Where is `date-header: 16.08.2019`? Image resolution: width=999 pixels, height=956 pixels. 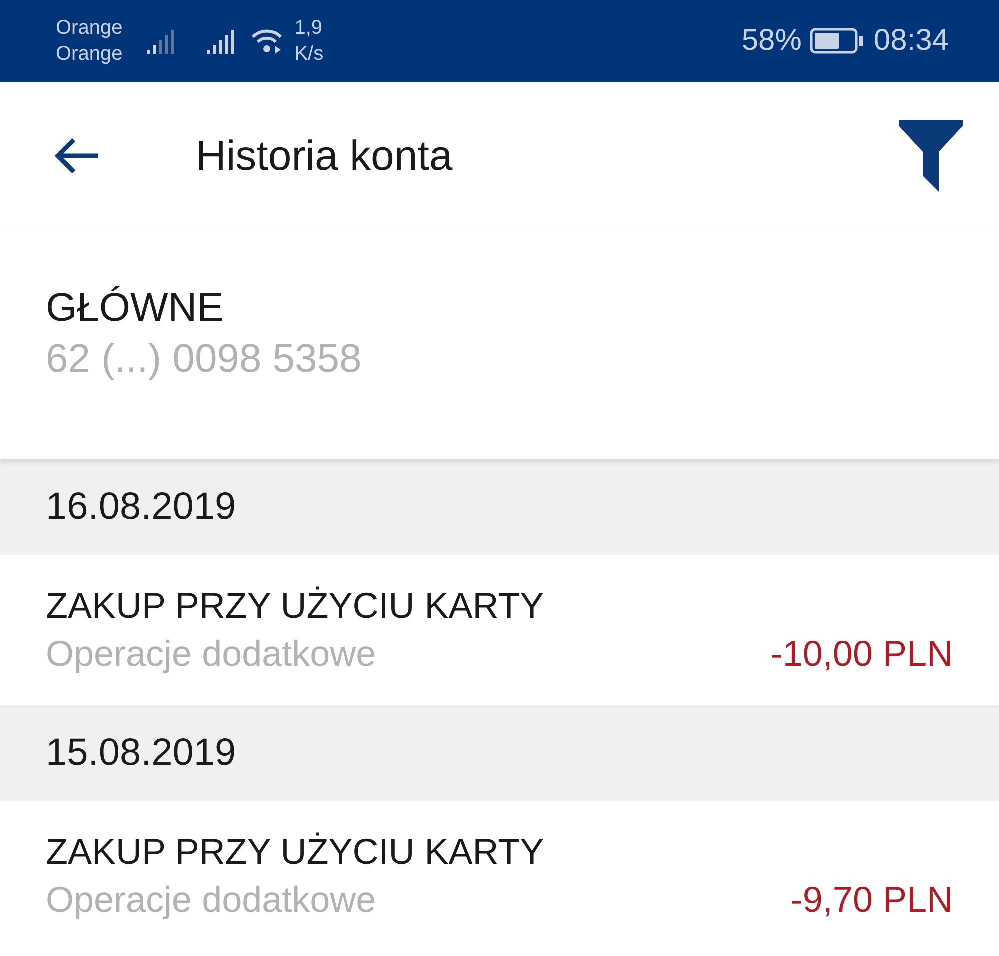
date-header: 16.08.2019 is located at coordinates (499, 507).